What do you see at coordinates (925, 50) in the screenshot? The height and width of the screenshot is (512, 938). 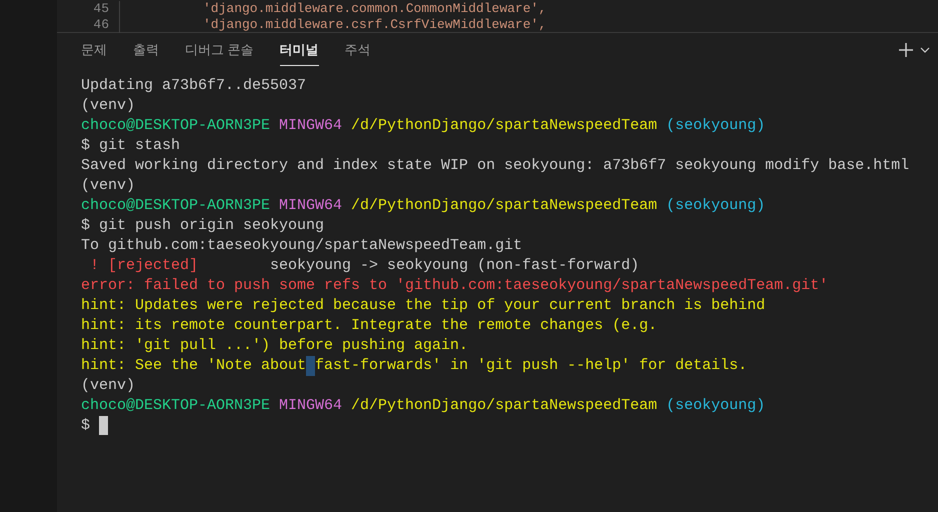 I see `chevron-down-icon` at bounding box center [925, 50].